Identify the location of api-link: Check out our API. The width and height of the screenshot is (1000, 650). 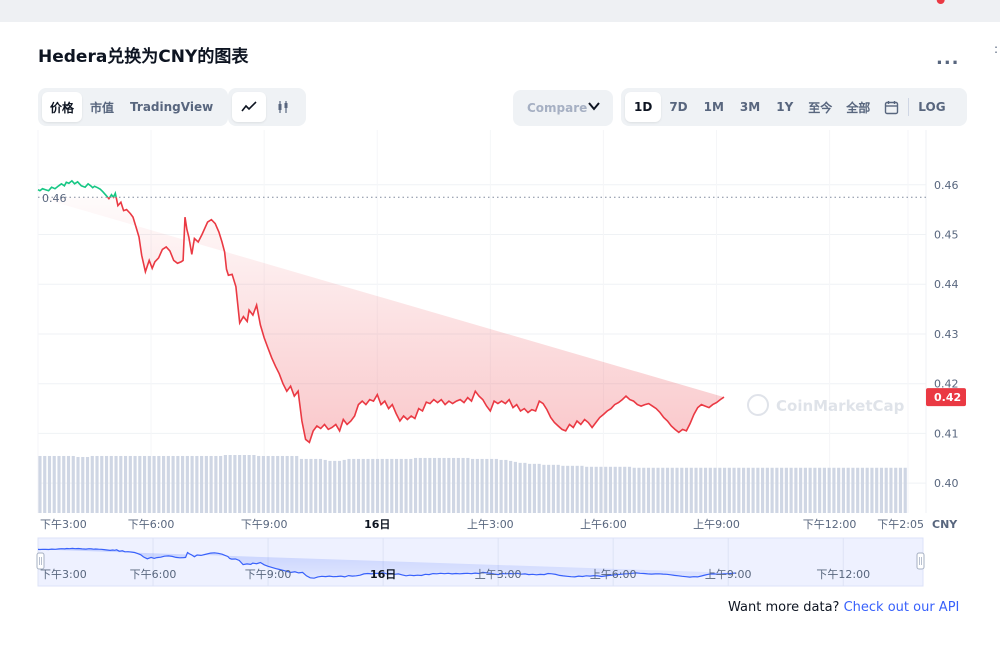
(902, 607).